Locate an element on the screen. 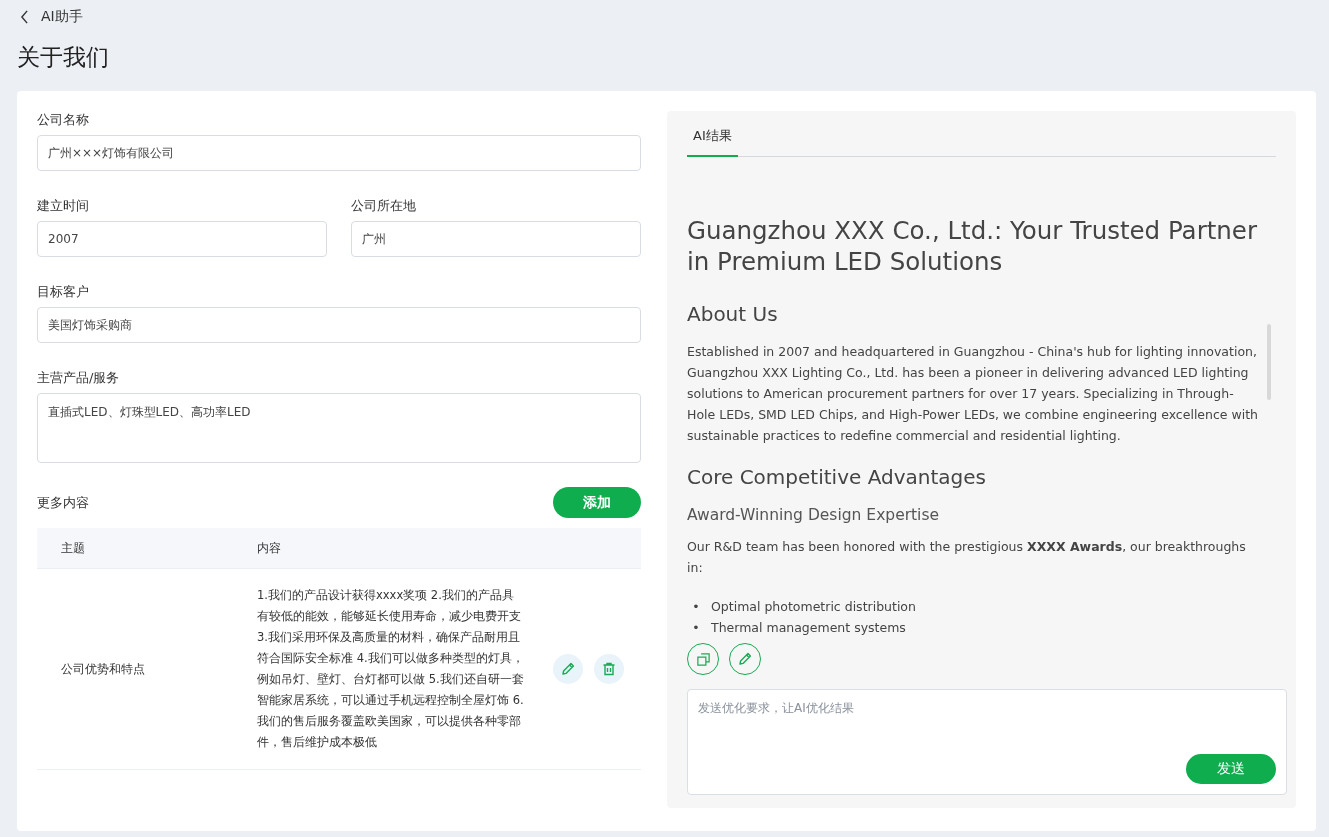 This screenshot has width=1329, height=837. table-cell-text: 公司优势和特点 is located at coordinates (103, 669).